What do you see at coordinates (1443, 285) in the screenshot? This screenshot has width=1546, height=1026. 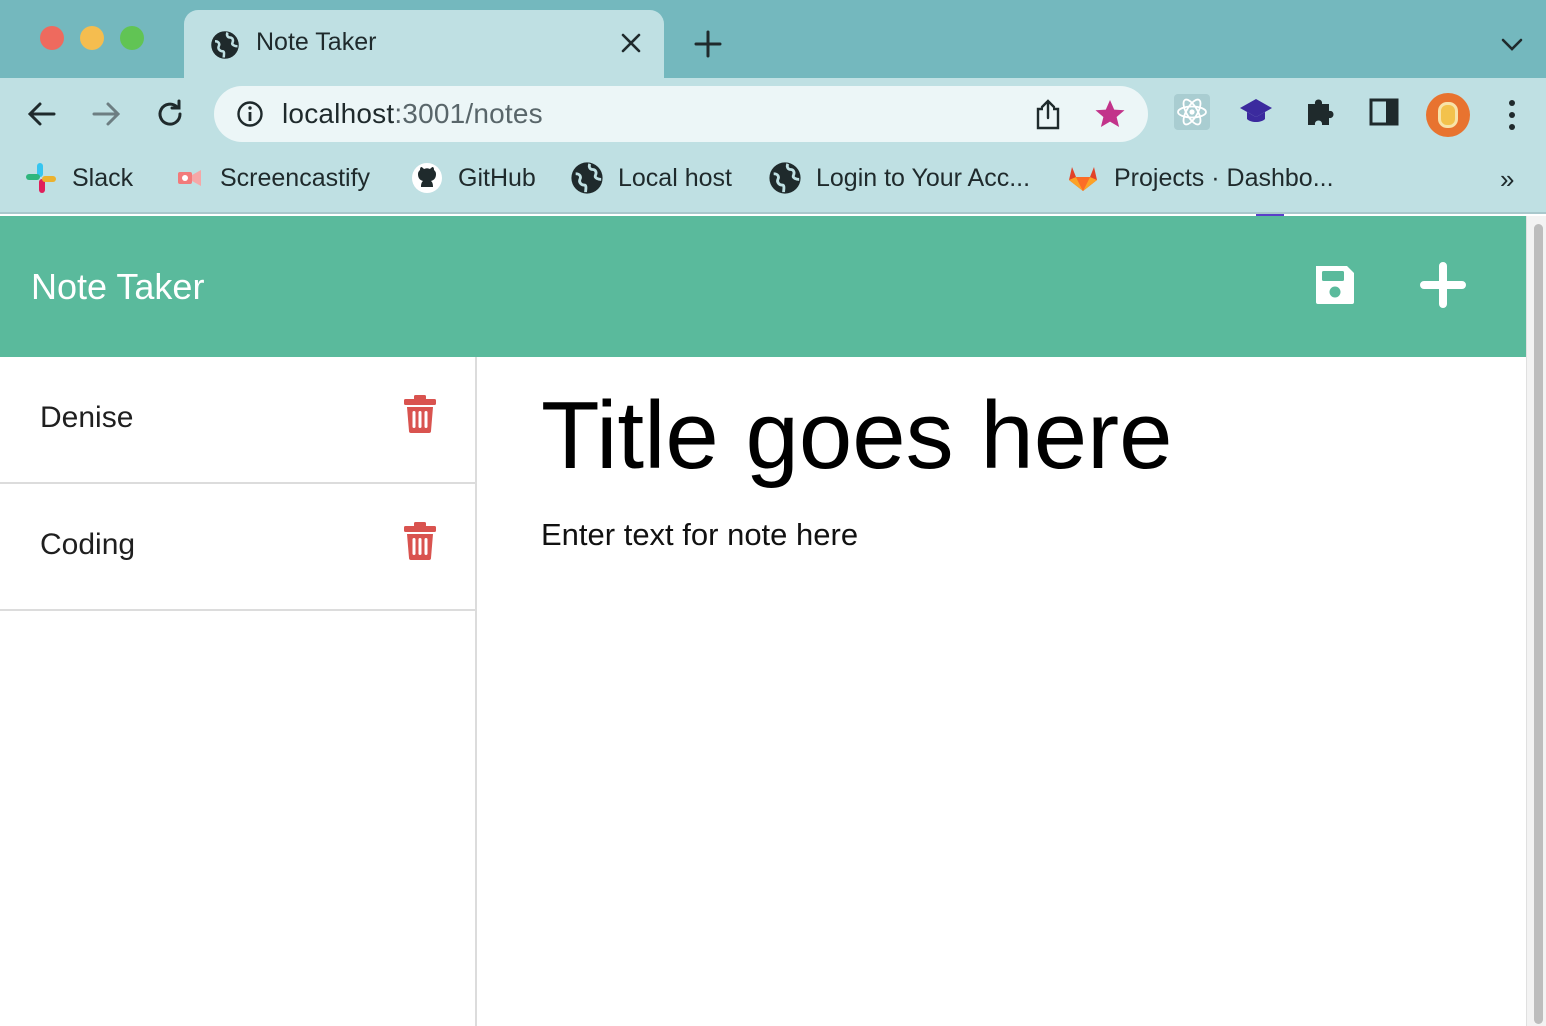 I see `plus-icon` at bounding box center [1443, 285].